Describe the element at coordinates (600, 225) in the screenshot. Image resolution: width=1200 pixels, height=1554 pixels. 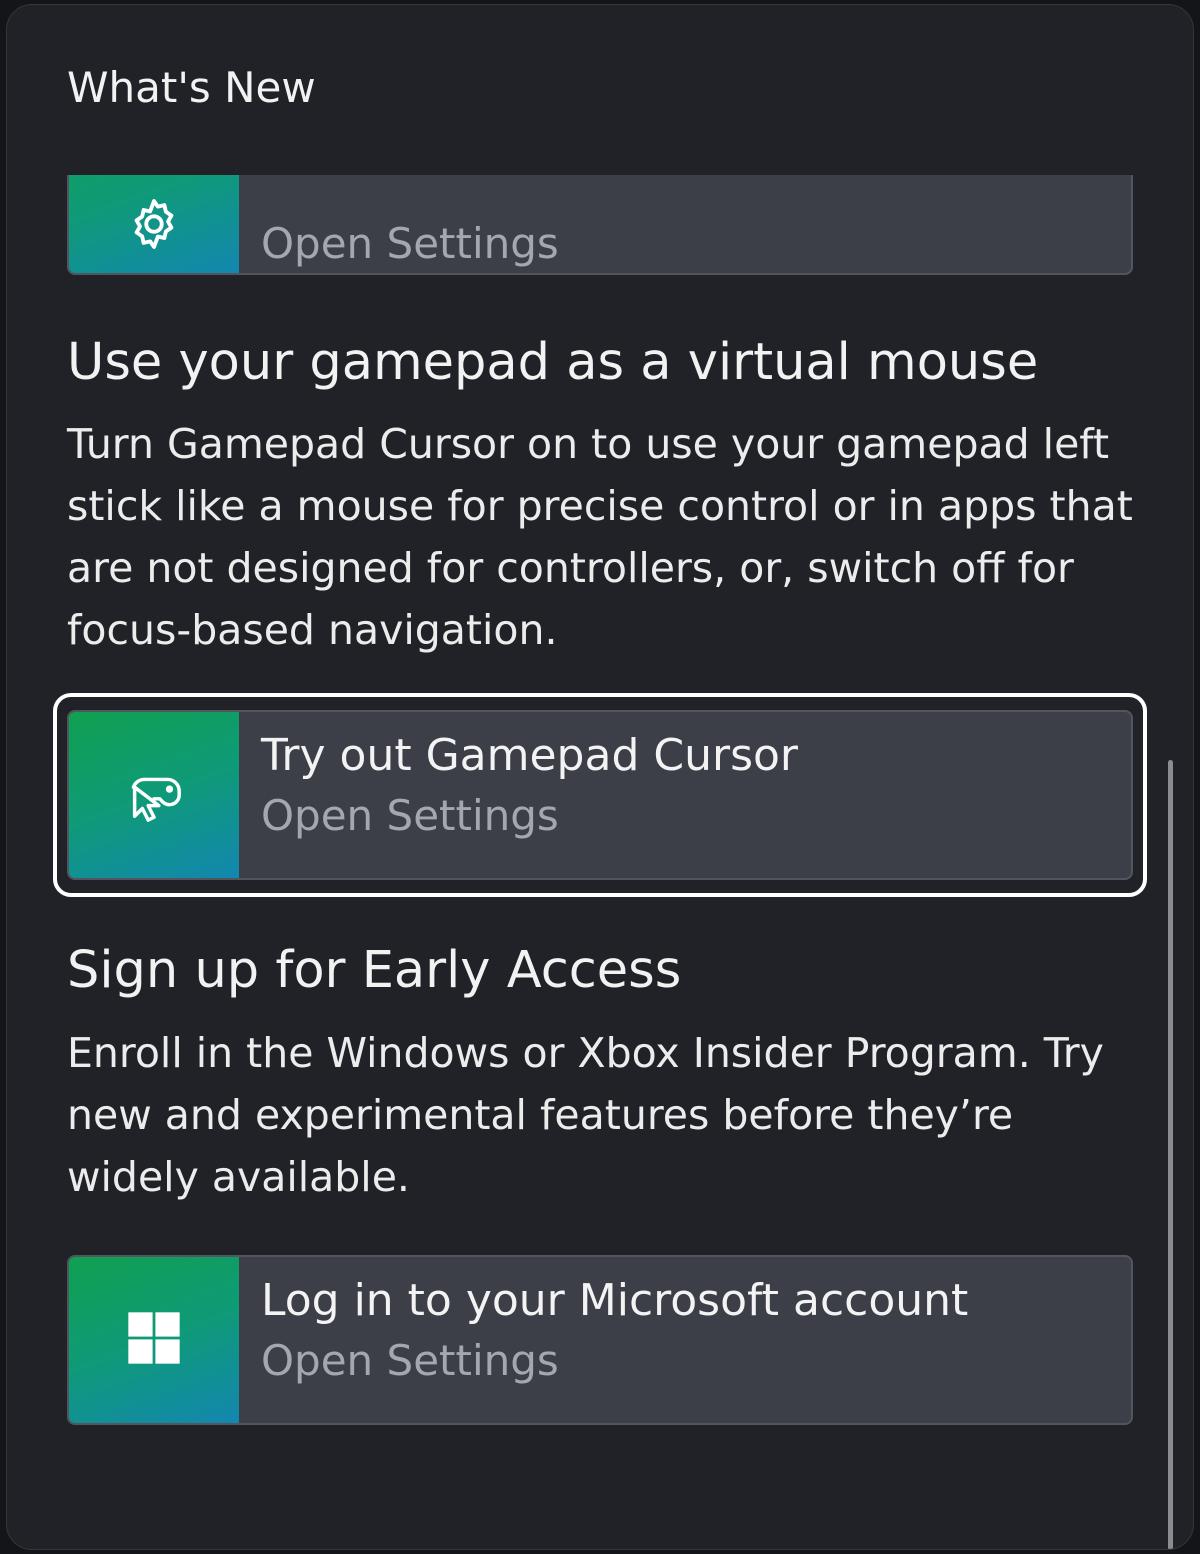
I see `open-settings-card: Open Settings` at that location.